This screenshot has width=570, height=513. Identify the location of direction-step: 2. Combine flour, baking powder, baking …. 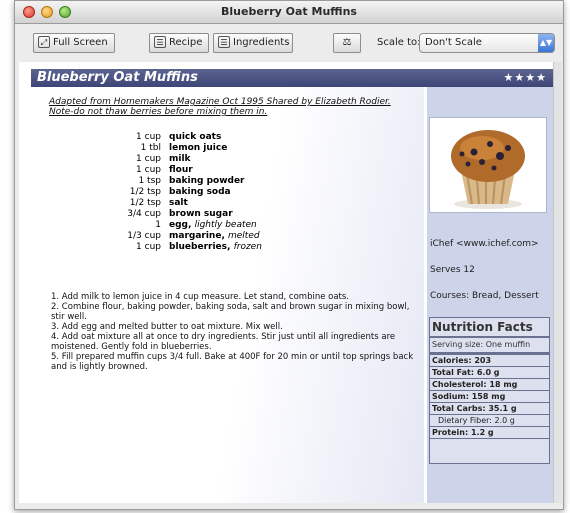
(230, 312).